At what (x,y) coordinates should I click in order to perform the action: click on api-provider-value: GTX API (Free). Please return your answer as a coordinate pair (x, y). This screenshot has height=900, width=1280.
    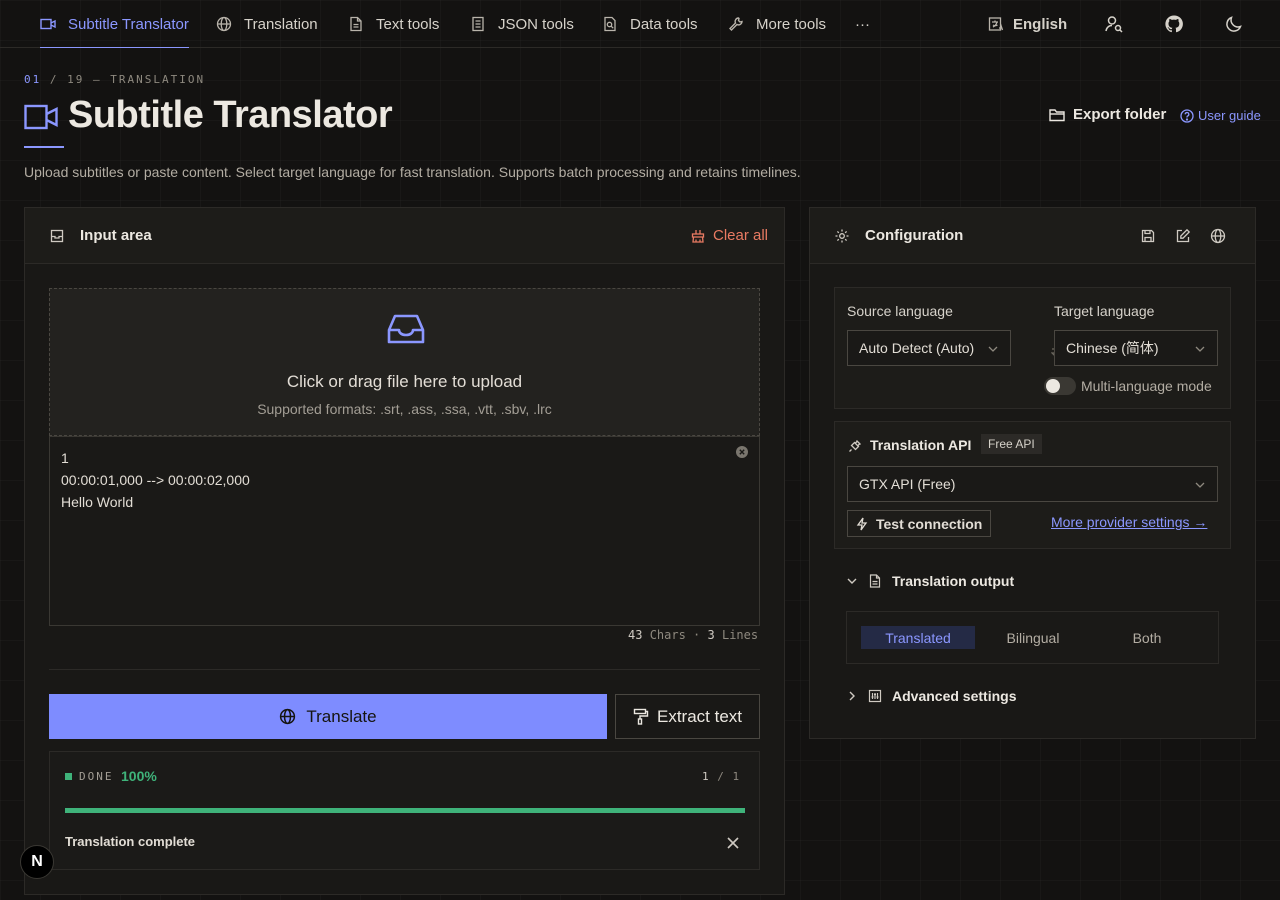
    Looking at the image, I should click on (907, 484).